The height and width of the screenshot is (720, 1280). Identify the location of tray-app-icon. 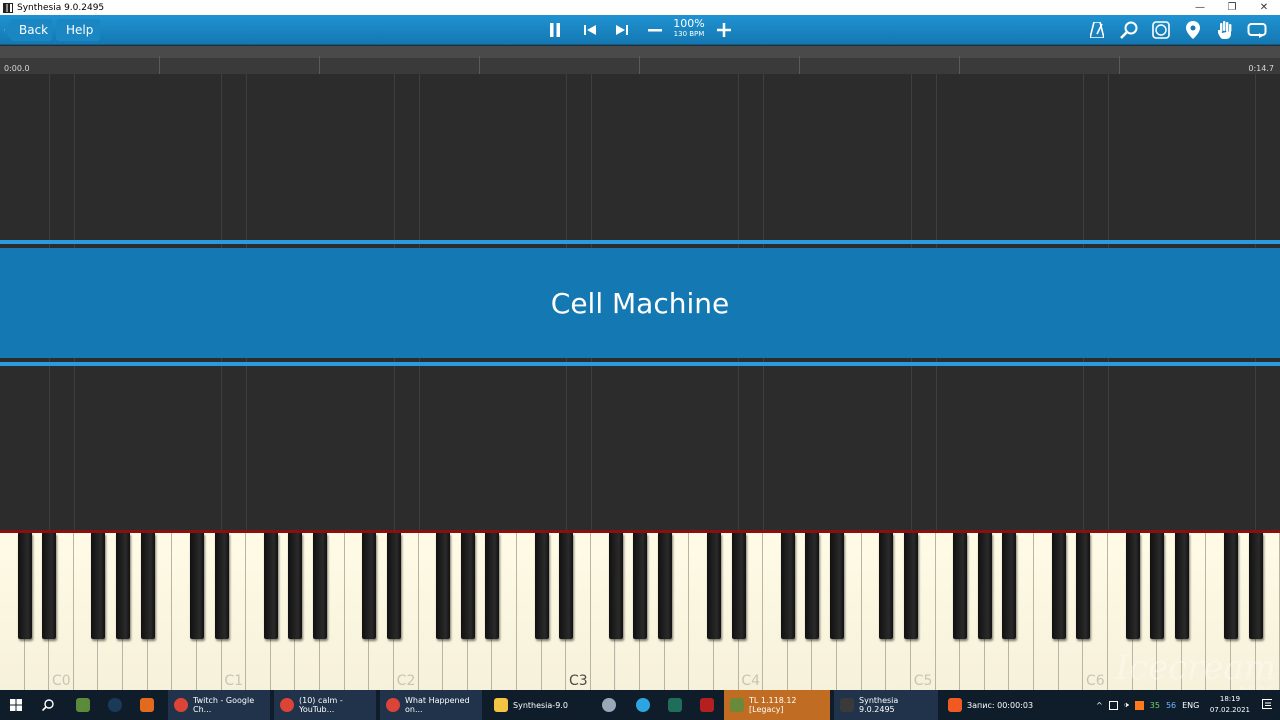
(1113, 705).